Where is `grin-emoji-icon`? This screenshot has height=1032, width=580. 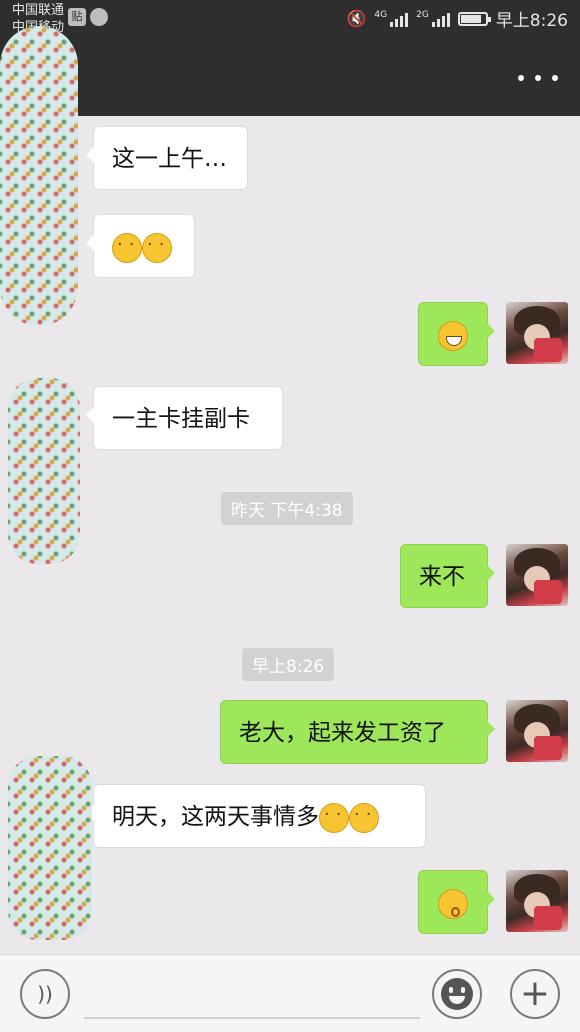 grin-emoji-icon is located at coordinates (453, 335).